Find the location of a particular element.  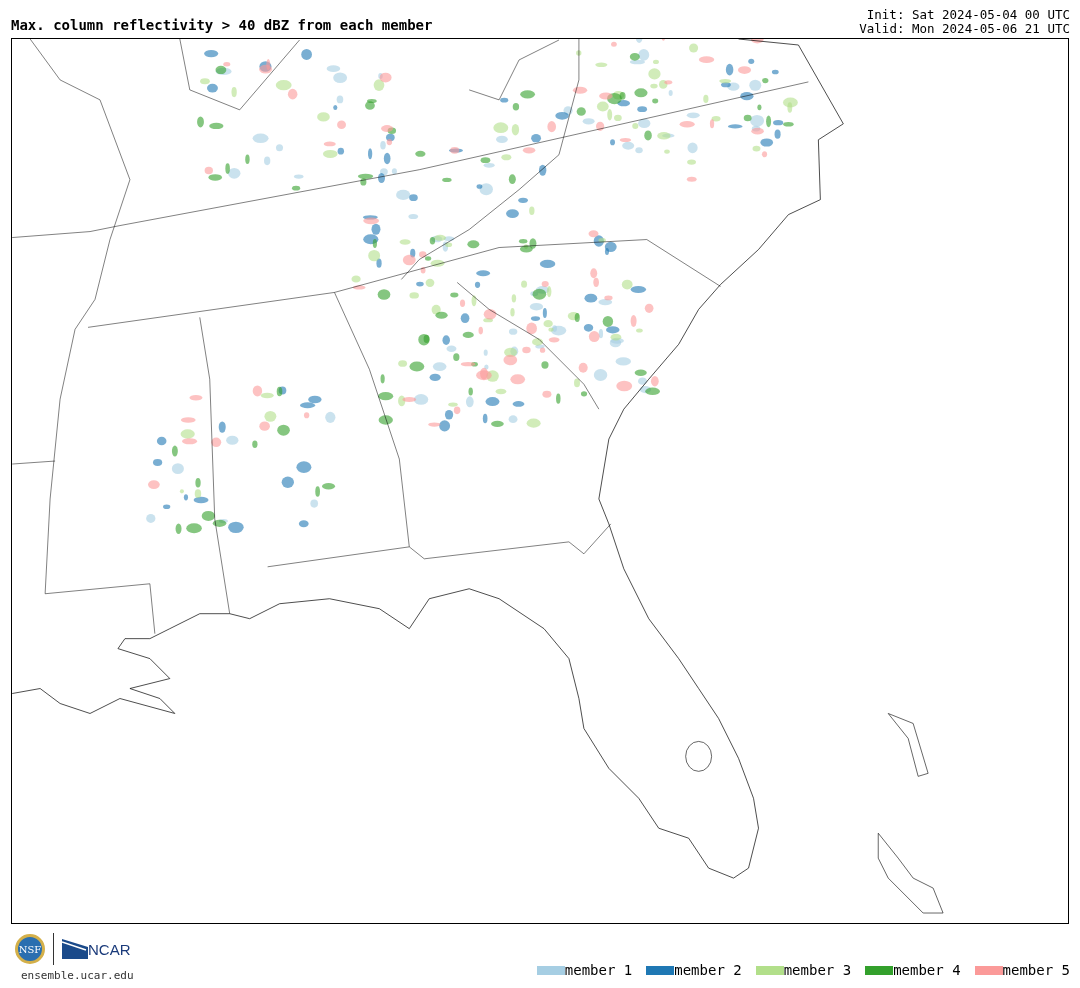

ncar-logo-text: NCAR is located at coordinates (109, 949).